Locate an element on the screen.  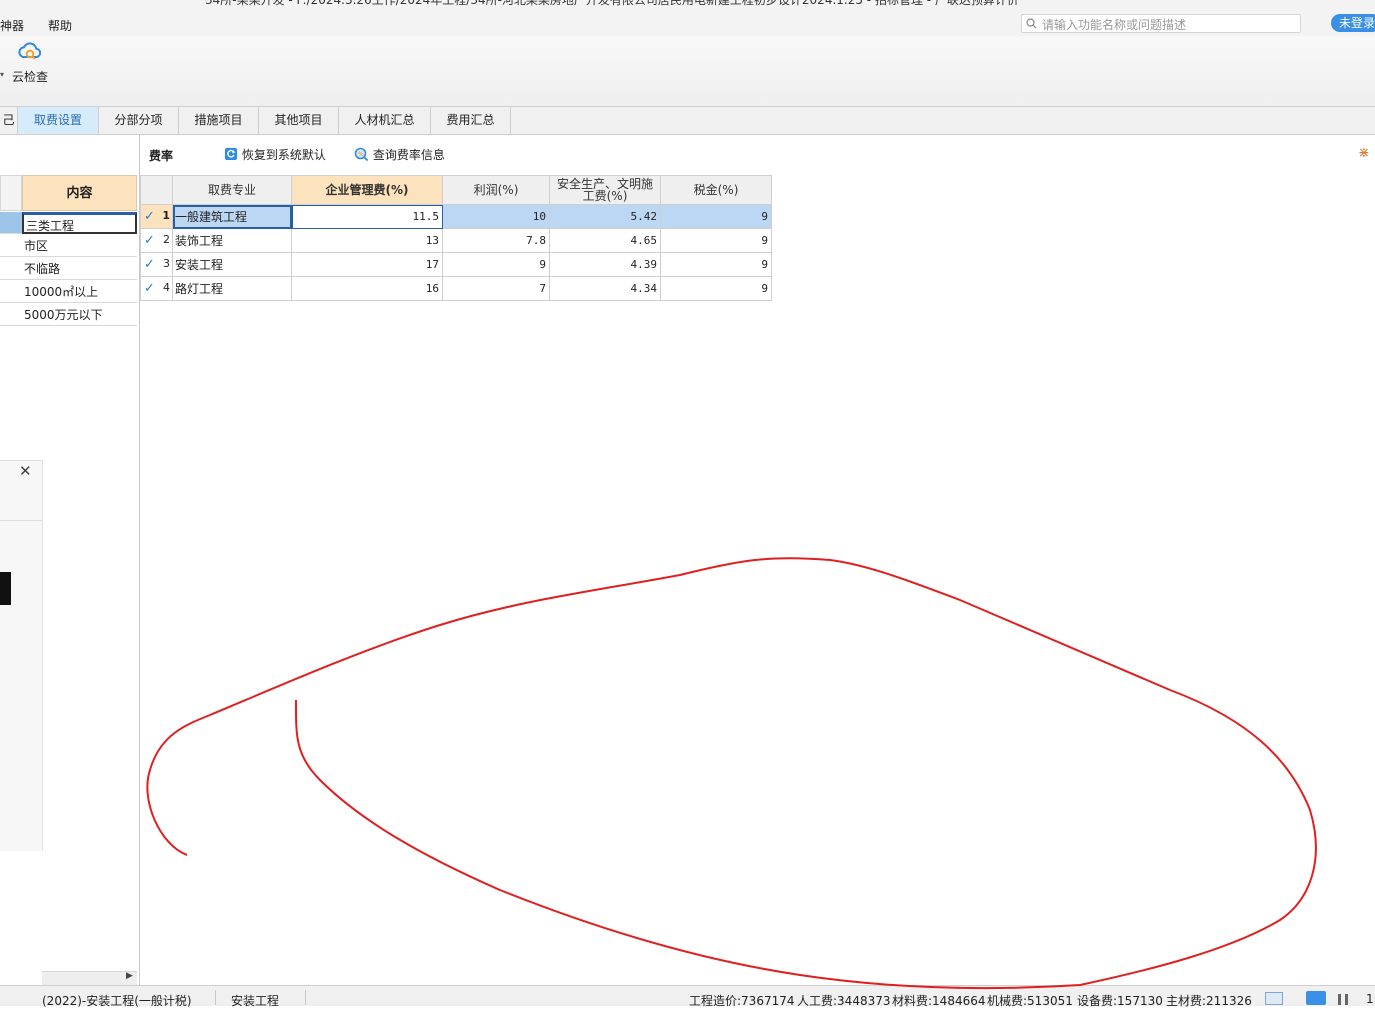
row-index: ✓ 4 is located at coordinates (156, 288).